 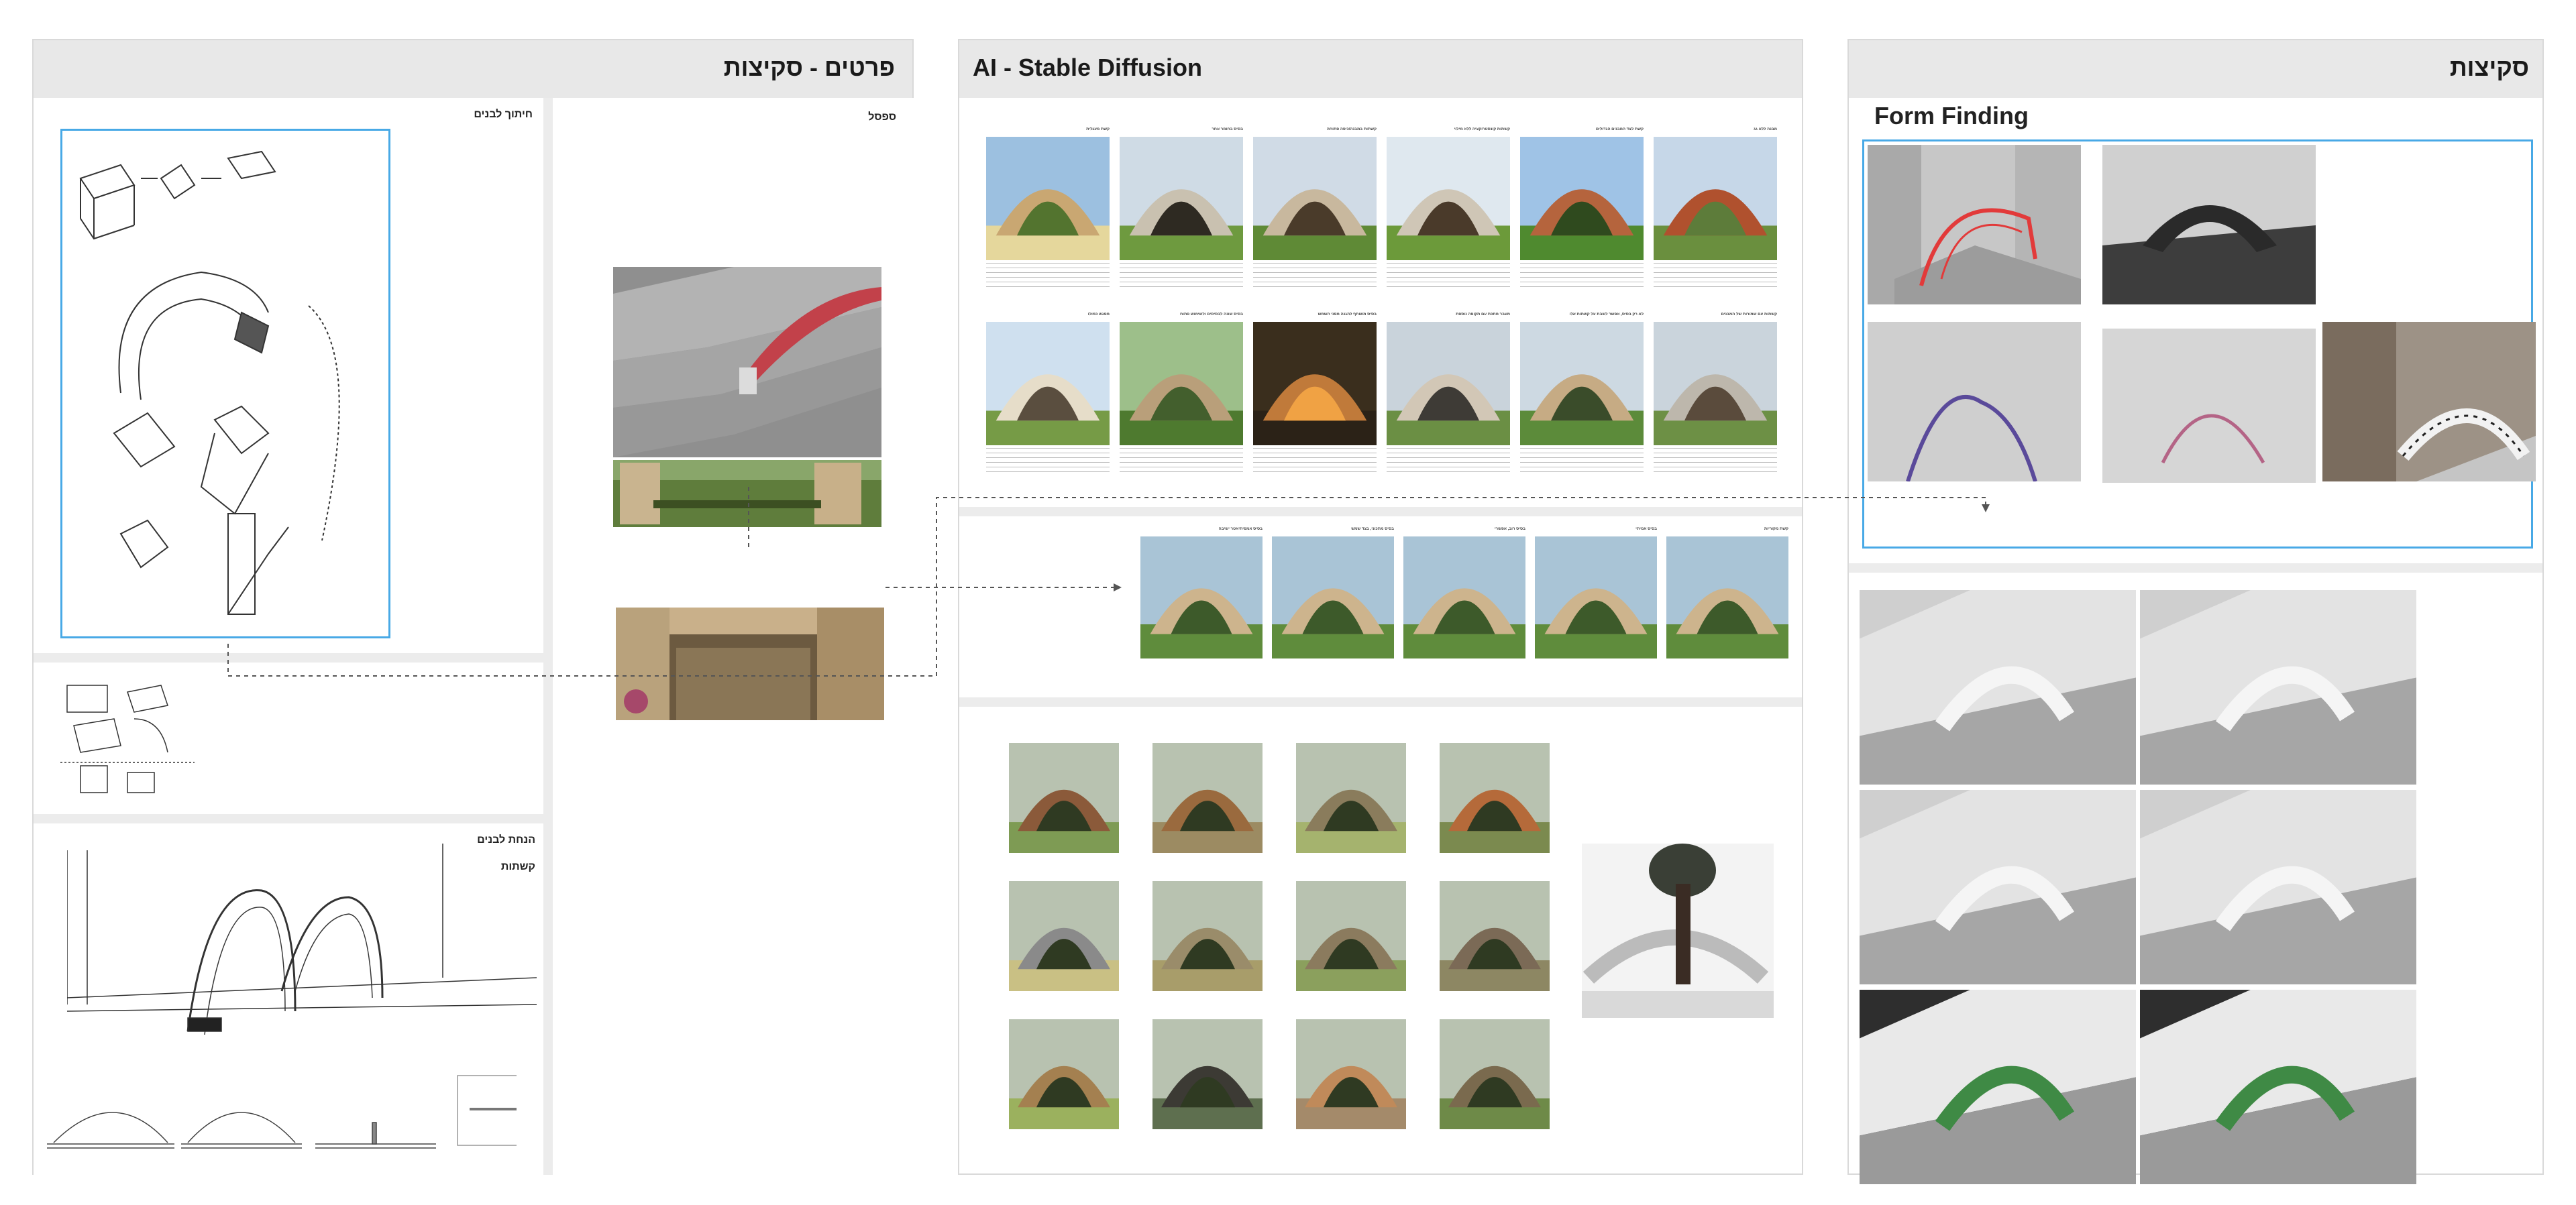 What do you see at coordinates (2429, 402) in the screenshot?
I see `white-shell-photo` at bounding box center [2429, 402].